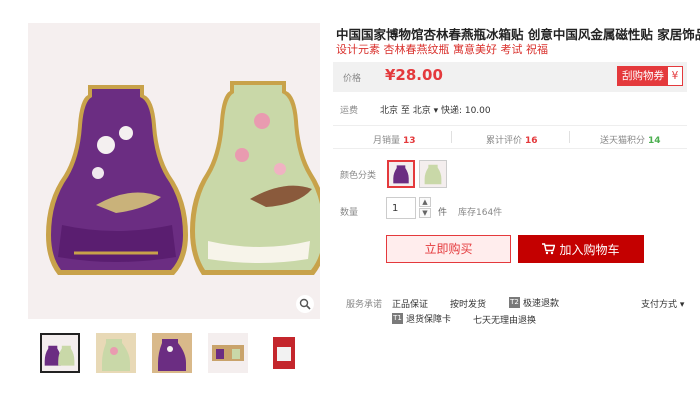  Describe the element at coordinates (401, 174) in the screenshot. I see `color-option-purple` at that location.